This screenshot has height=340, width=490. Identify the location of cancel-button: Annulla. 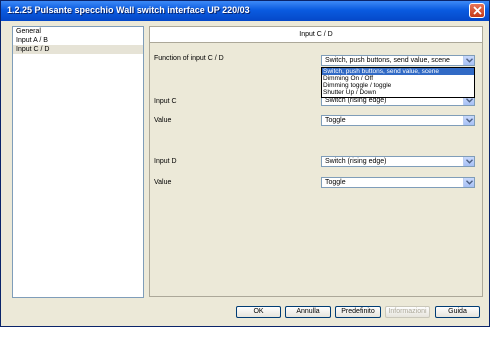
(308, 312).